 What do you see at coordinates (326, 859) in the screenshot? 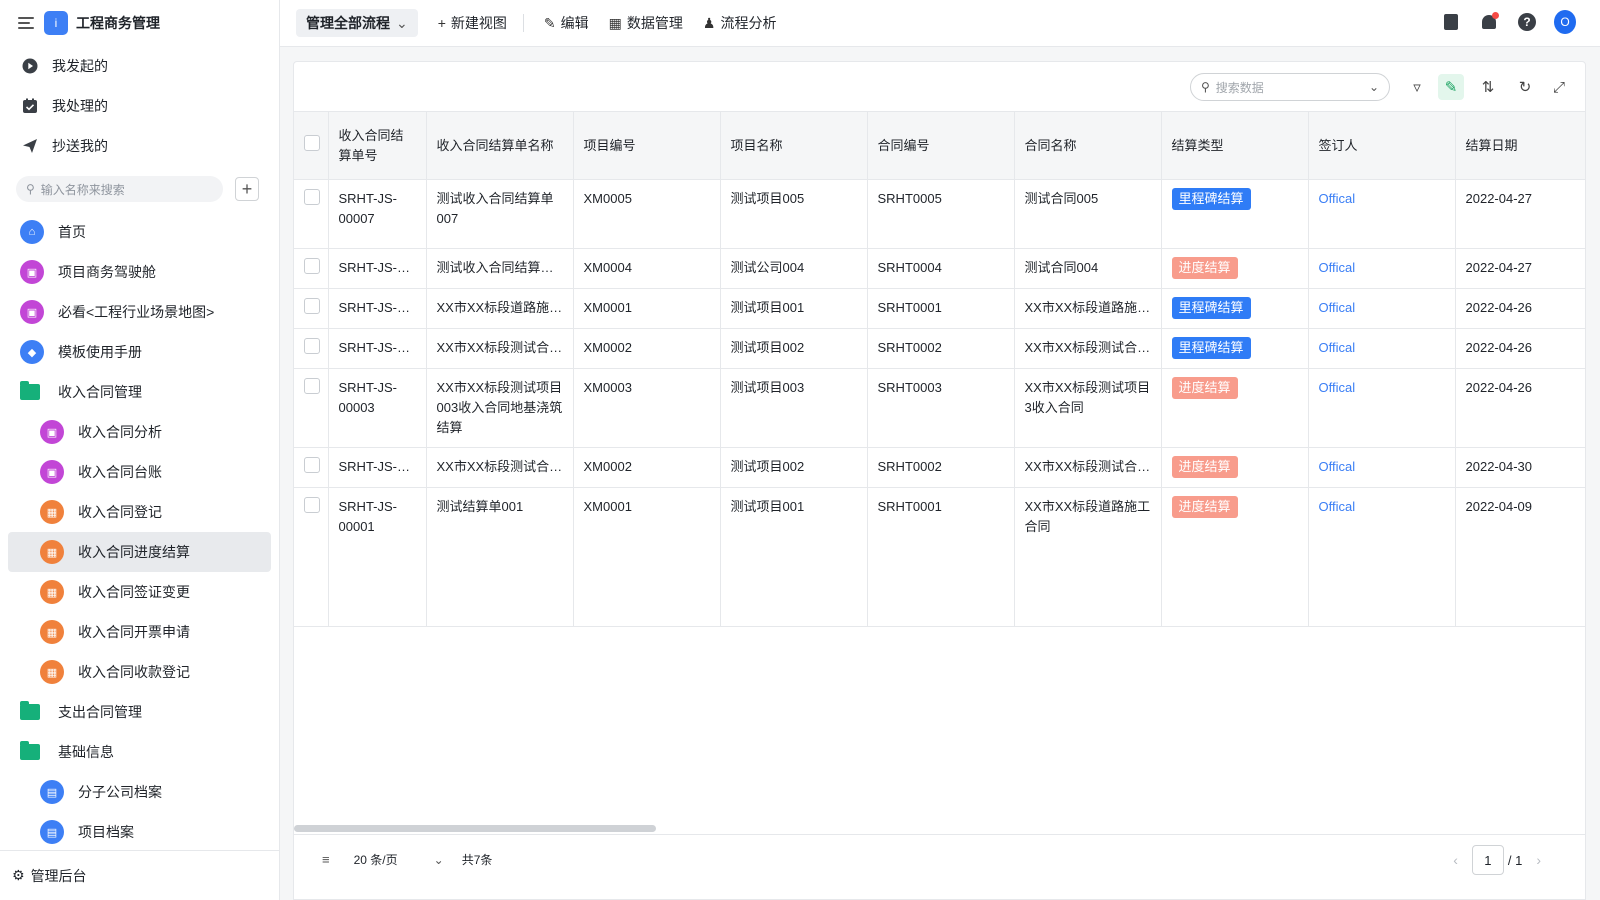
I see `row-density-icon: ≡` at bounding box center [326, 859].